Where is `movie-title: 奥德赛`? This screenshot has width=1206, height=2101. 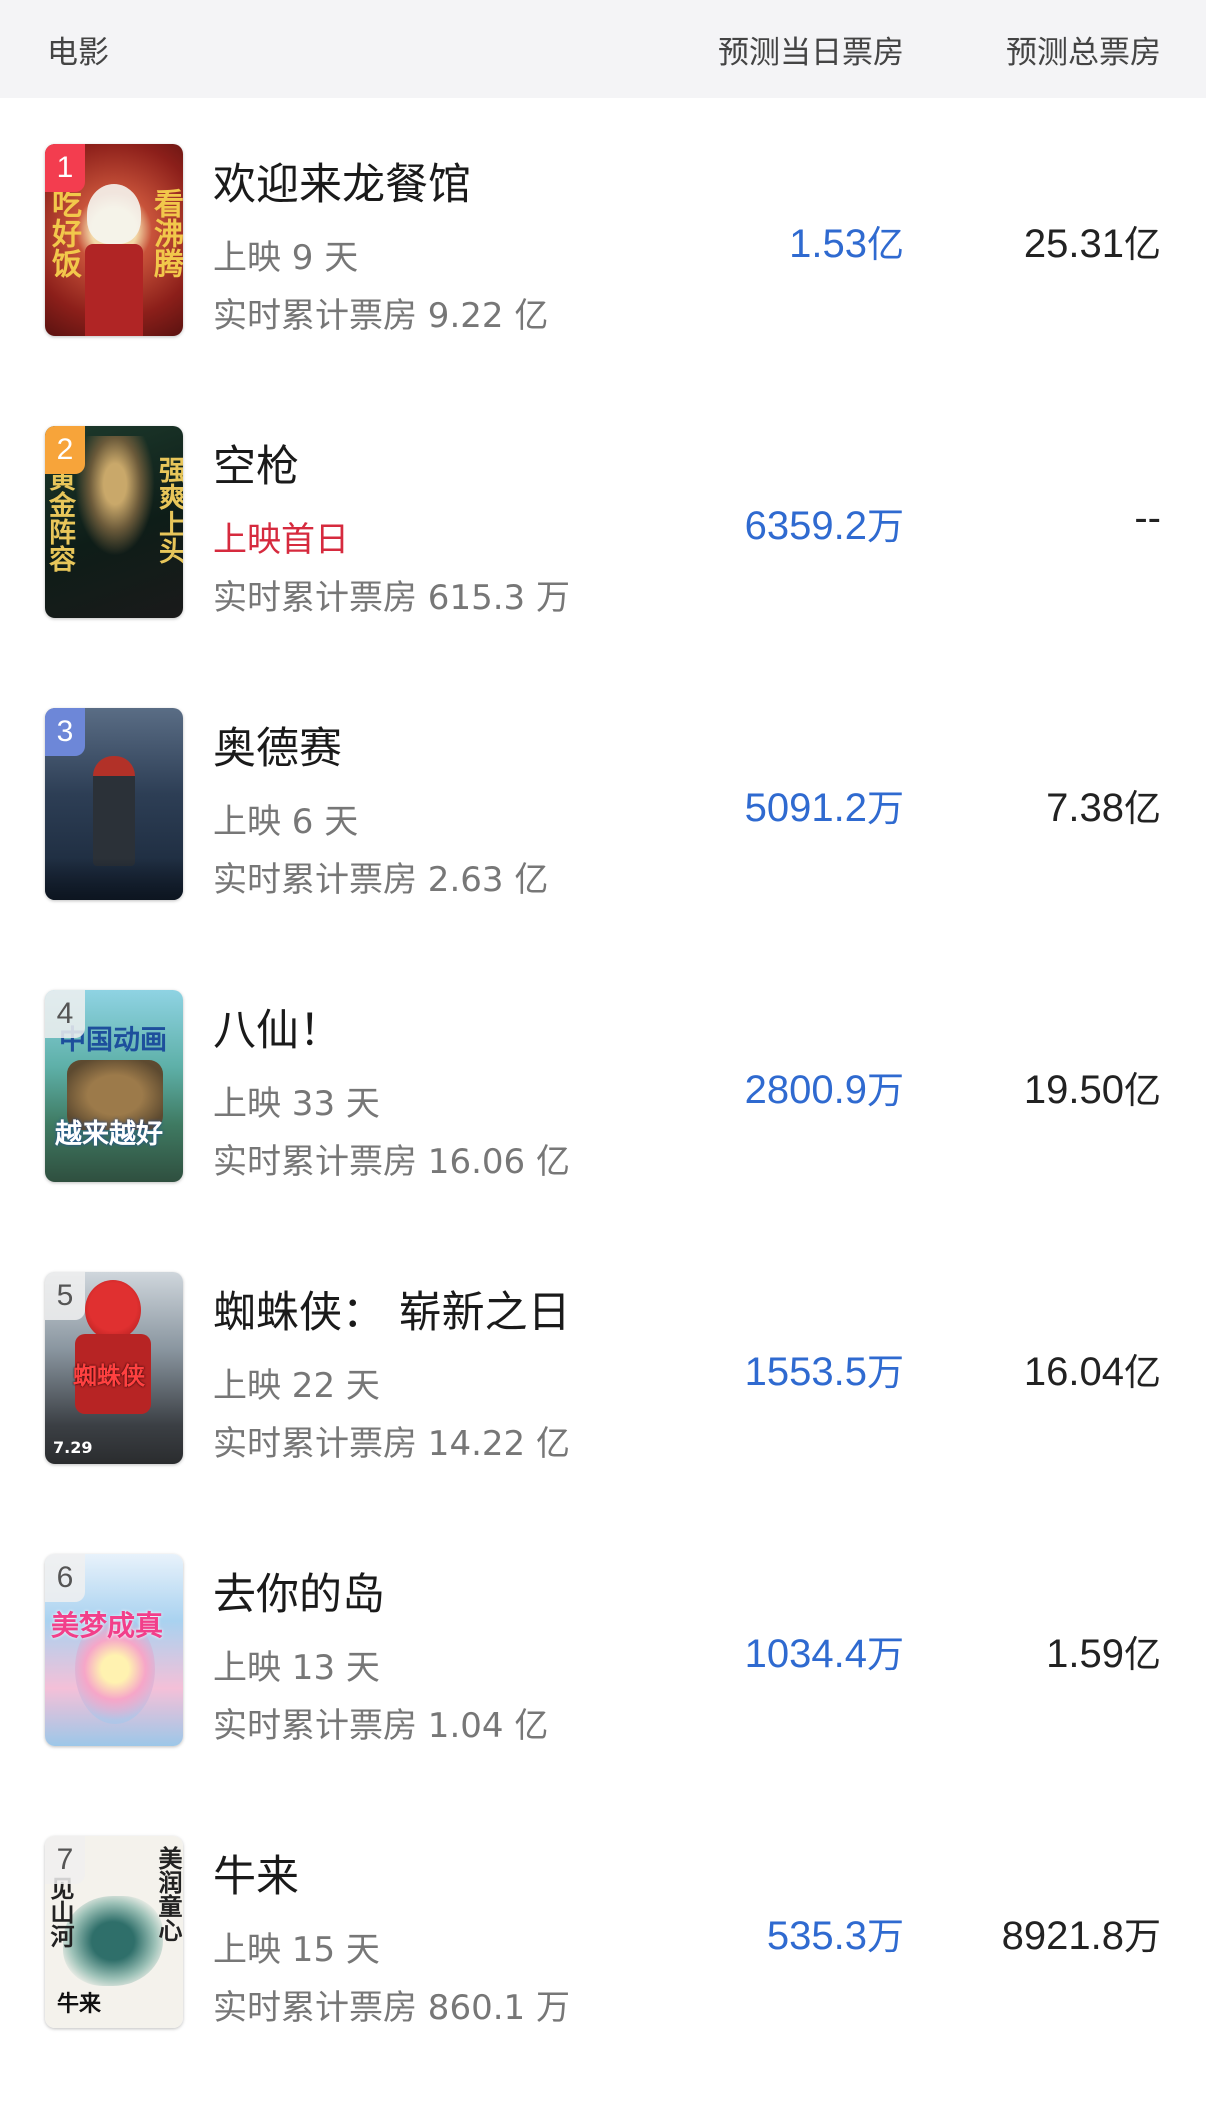
movie-title: 奥德赛 is located at coordinates (277, 745).